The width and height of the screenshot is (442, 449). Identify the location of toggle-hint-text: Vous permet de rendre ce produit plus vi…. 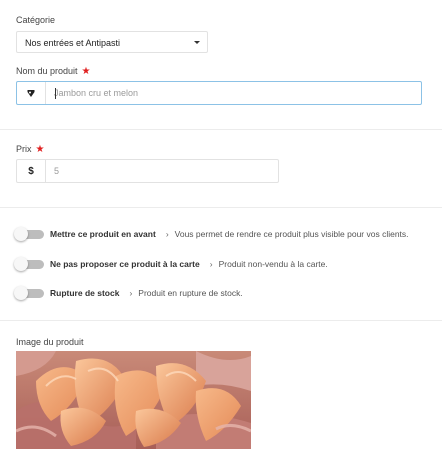
(291, 234).